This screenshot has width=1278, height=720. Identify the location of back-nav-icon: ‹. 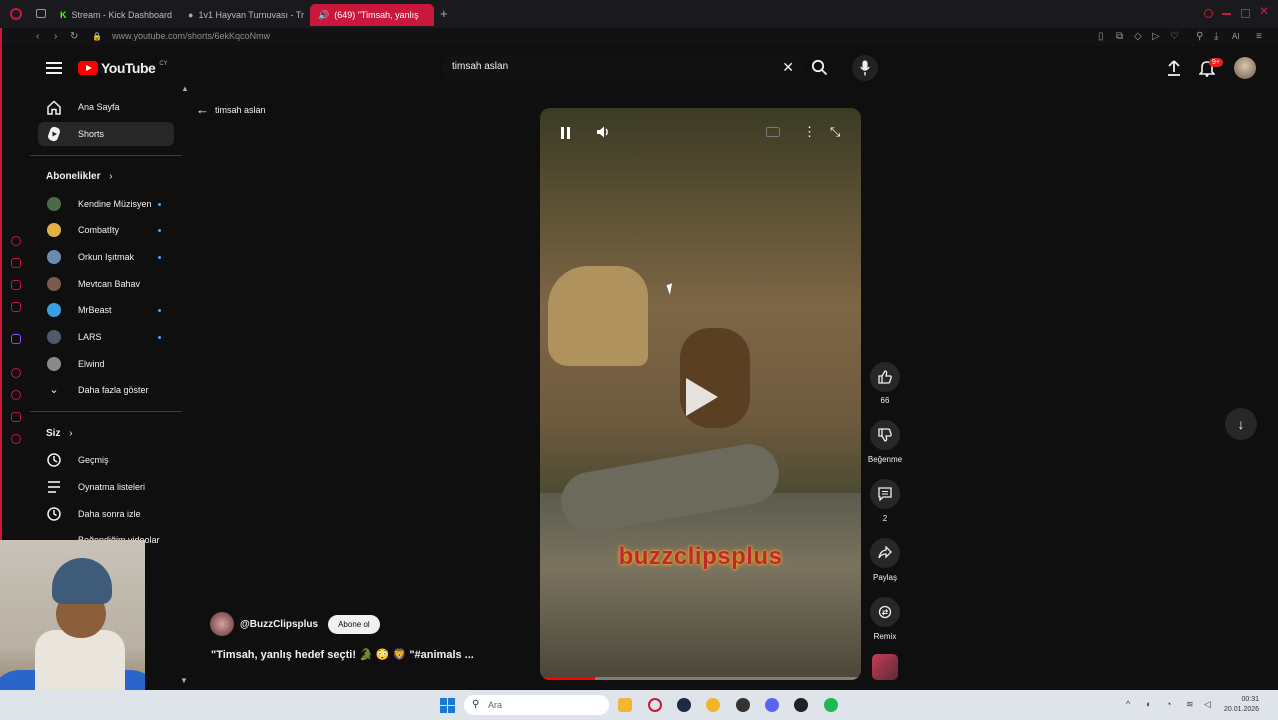
(37, 37).